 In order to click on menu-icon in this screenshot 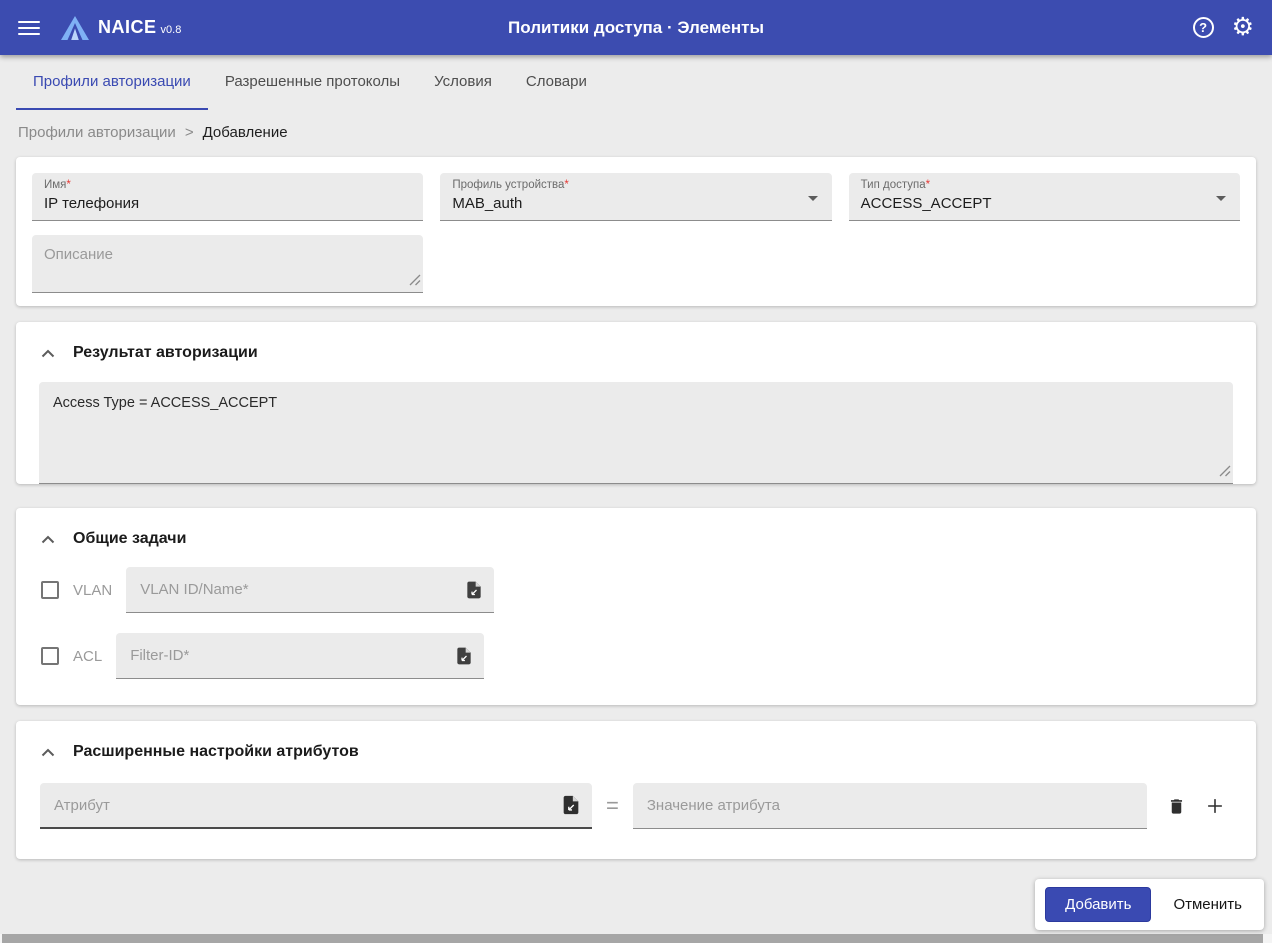, I will do `click(29, 28)`.